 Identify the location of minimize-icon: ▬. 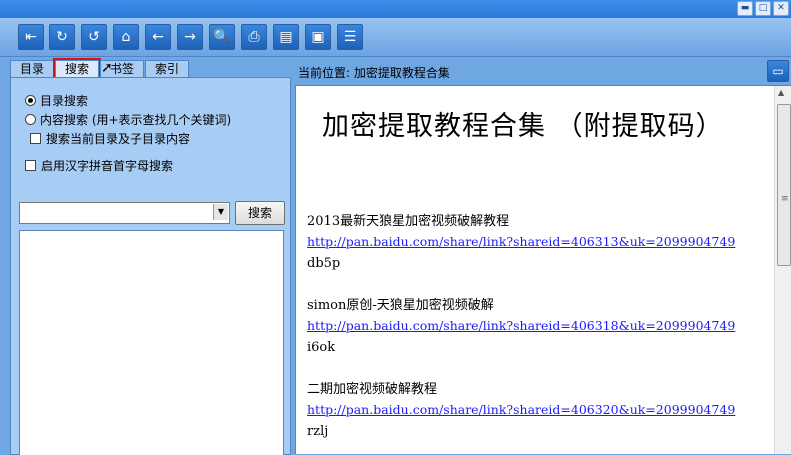
(745, 8).